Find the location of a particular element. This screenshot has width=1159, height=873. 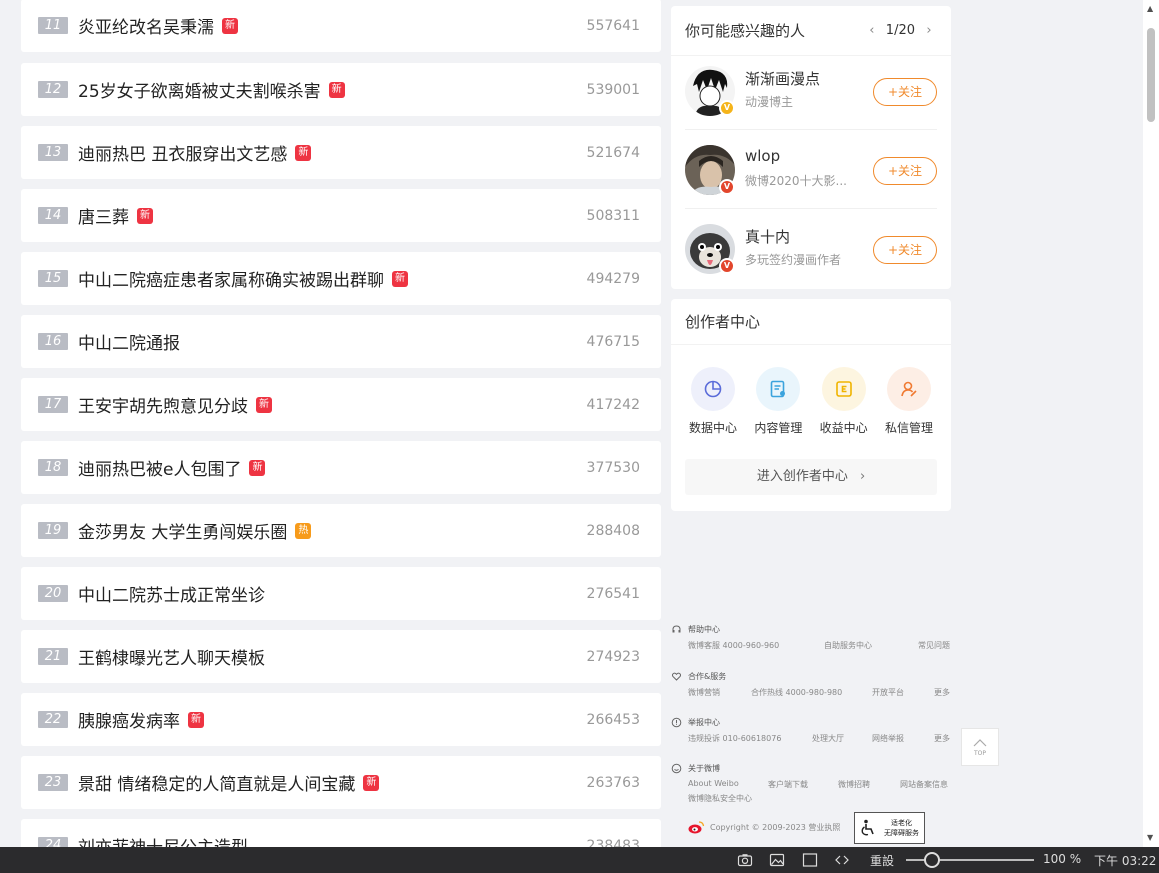

footer-link: About Weibo is located at coordinates (713, 783).